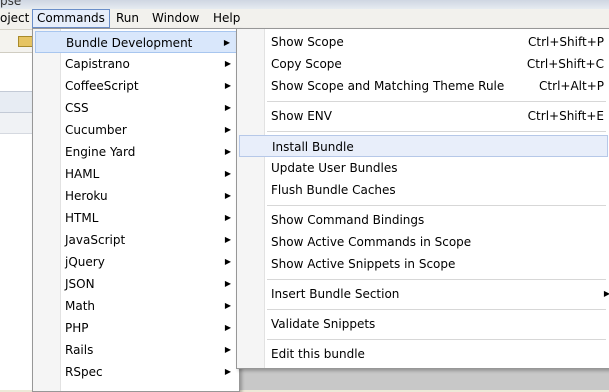 This screenshot has height=392, width=609. Describe the element at coordinates (11, 4) in the screenshot. I see `window-title: pse` at that location.